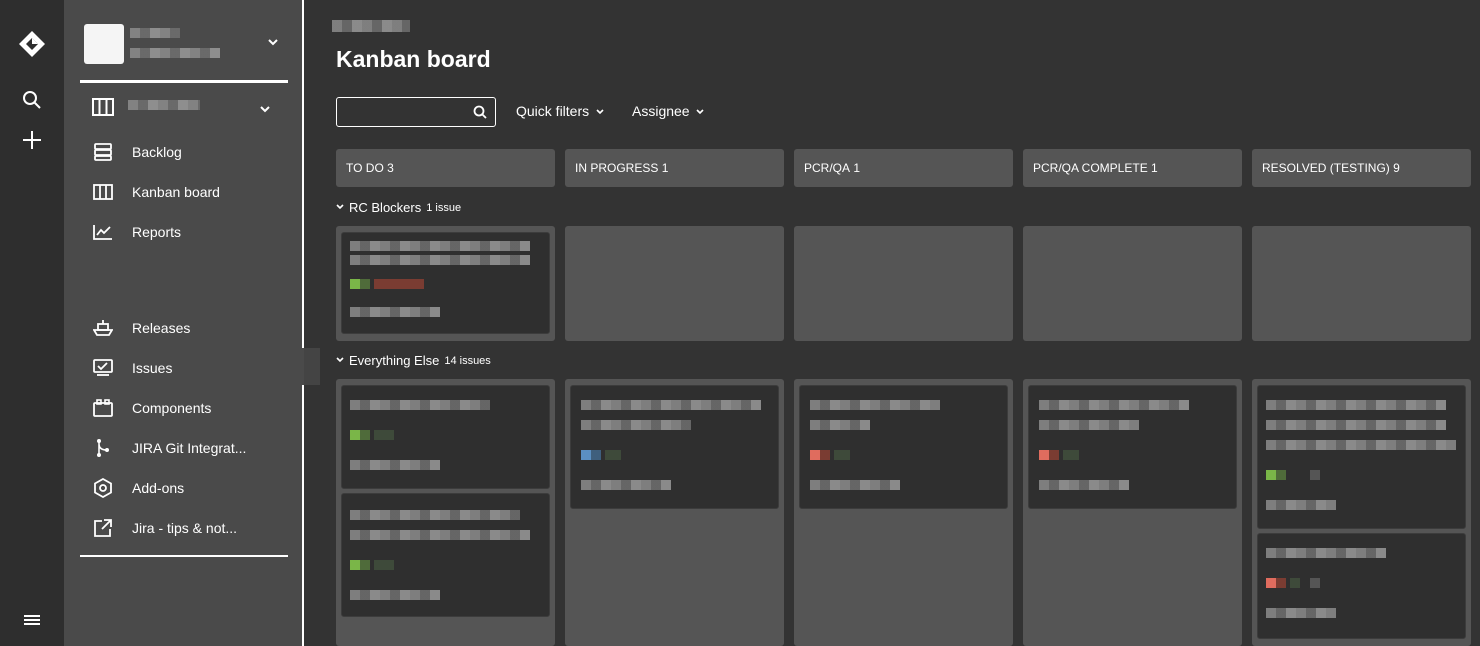 The width and height of the screenshot is (1480, 646). I want to click on sidebar-item-releases: Releases, so click(187, 328).